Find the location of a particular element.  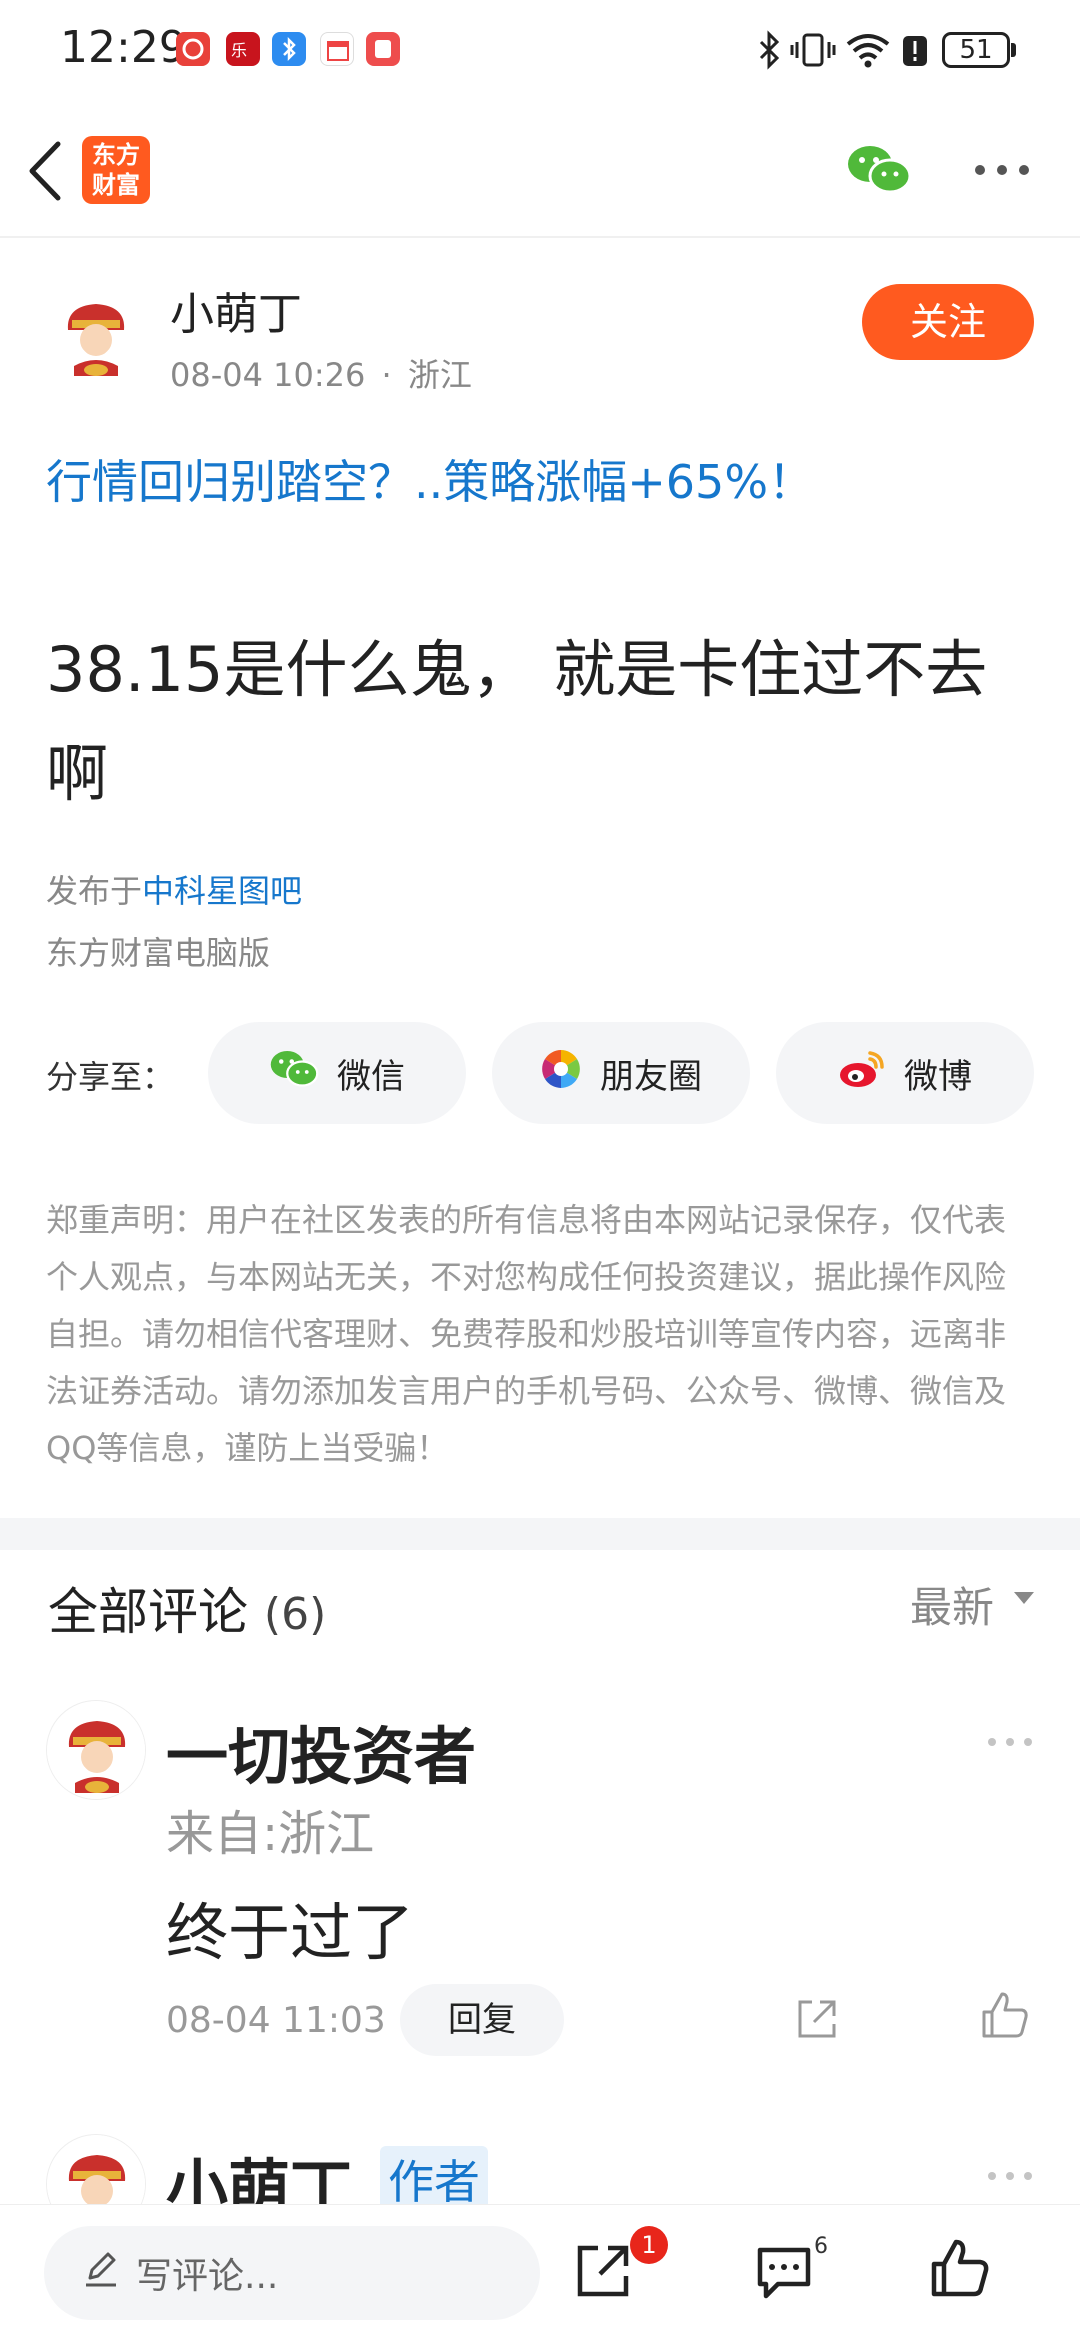

author-meta: 08-04 10:26 · 浙江 is located at coordinates (321, 373).